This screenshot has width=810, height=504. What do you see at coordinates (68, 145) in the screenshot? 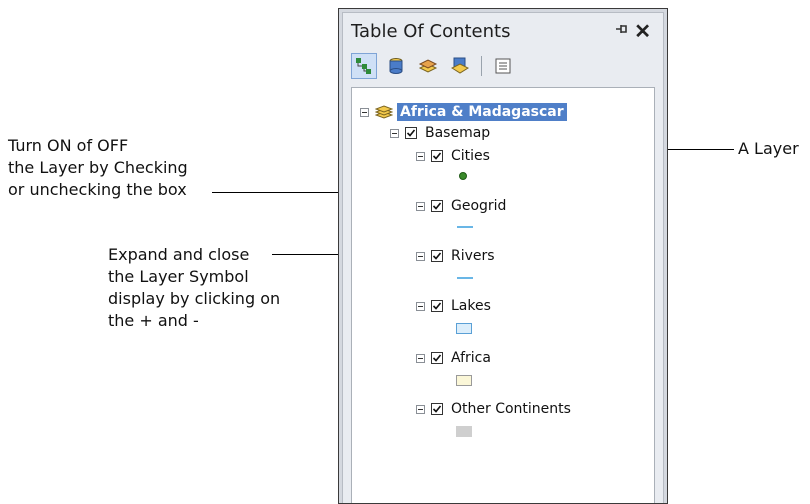
I see `annotation-toggle-line-1: Turn ON of OFF` at bounding box center [68, 145].